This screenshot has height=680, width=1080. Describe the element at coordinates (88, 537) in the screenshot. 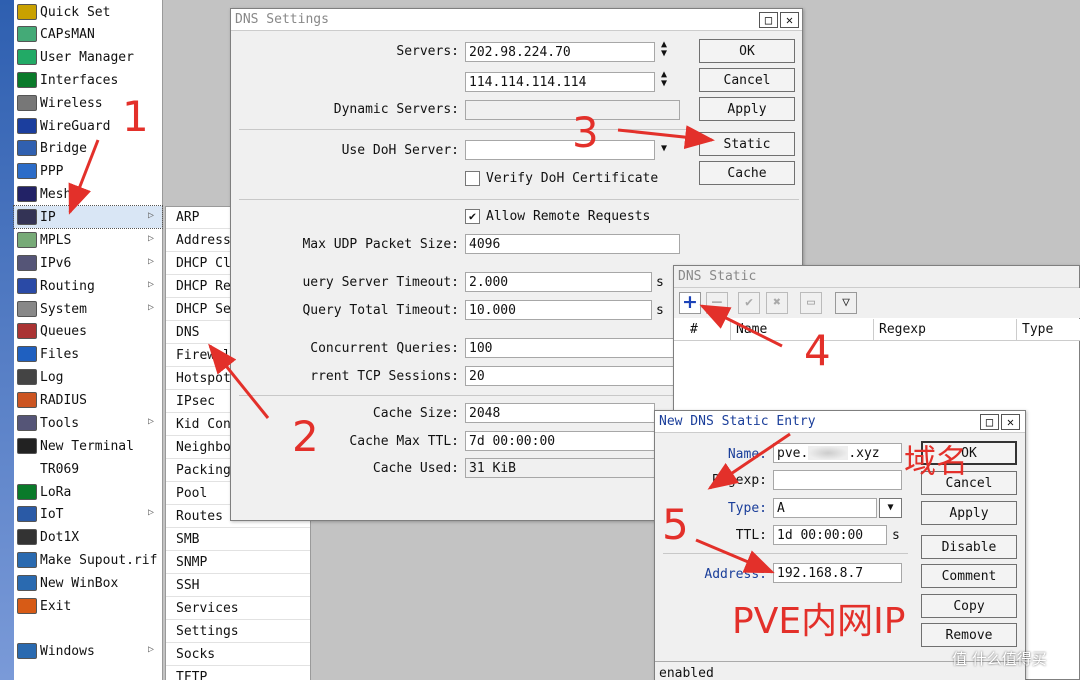

I see `menu-item-dot1x: Dot1X` at that location.